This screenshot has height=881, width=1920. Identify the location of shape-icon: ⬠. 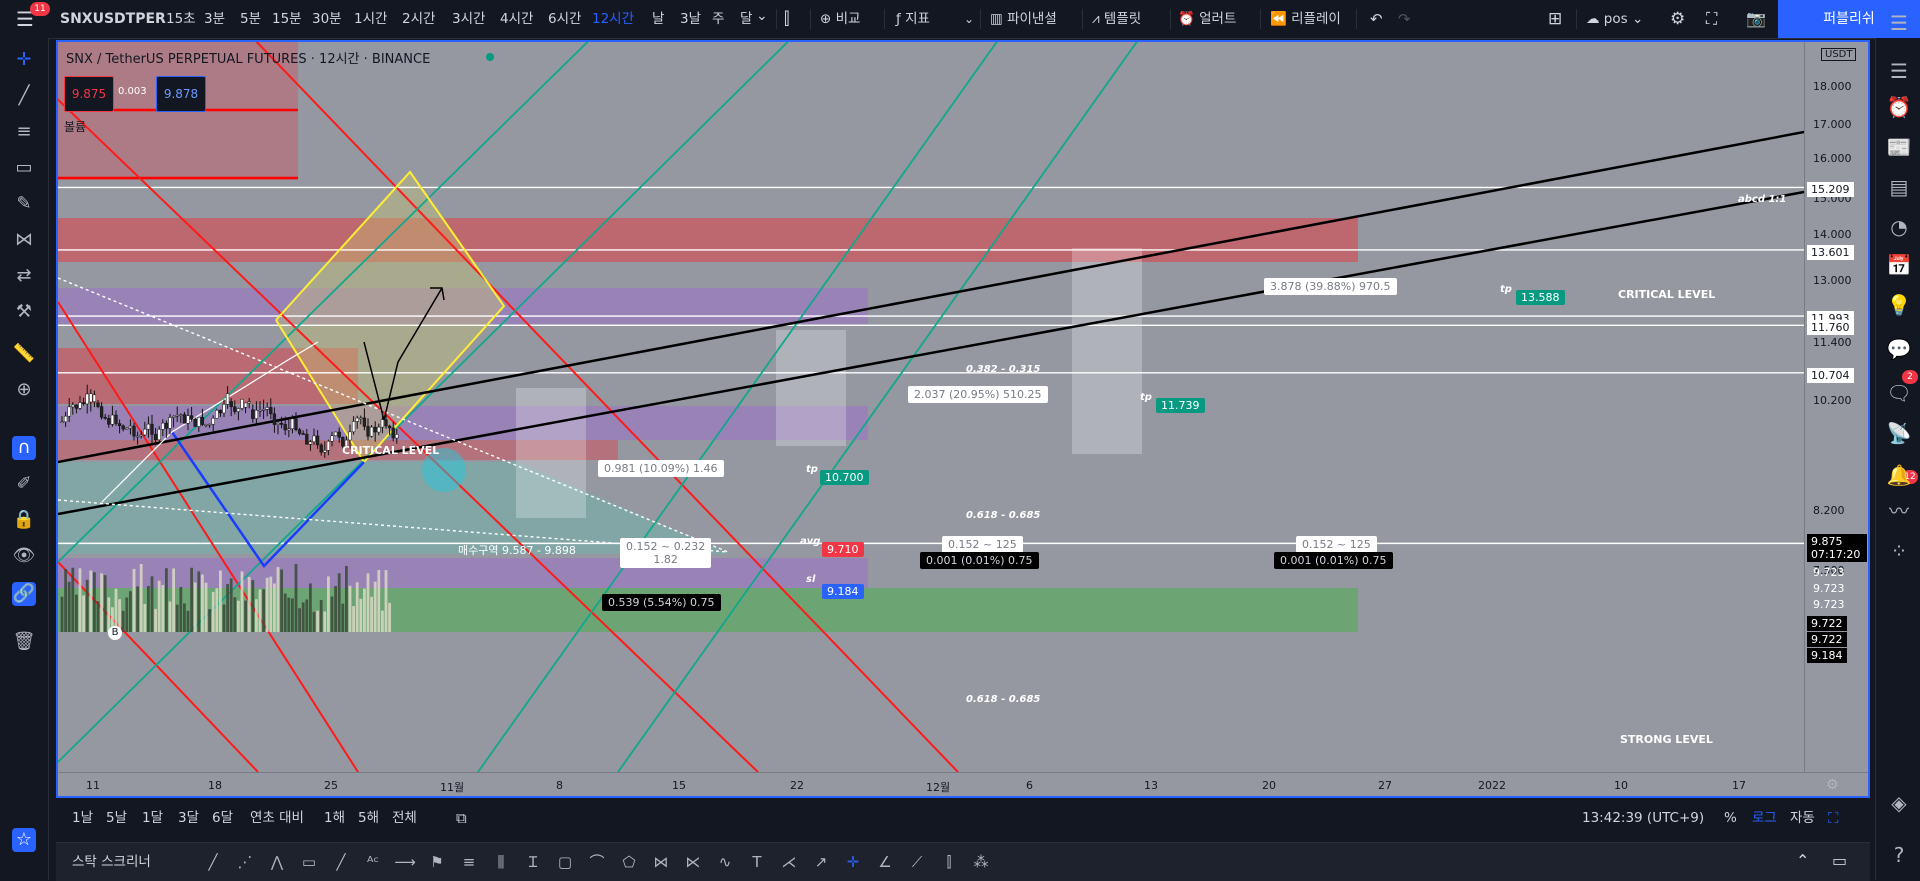
(629, 862).